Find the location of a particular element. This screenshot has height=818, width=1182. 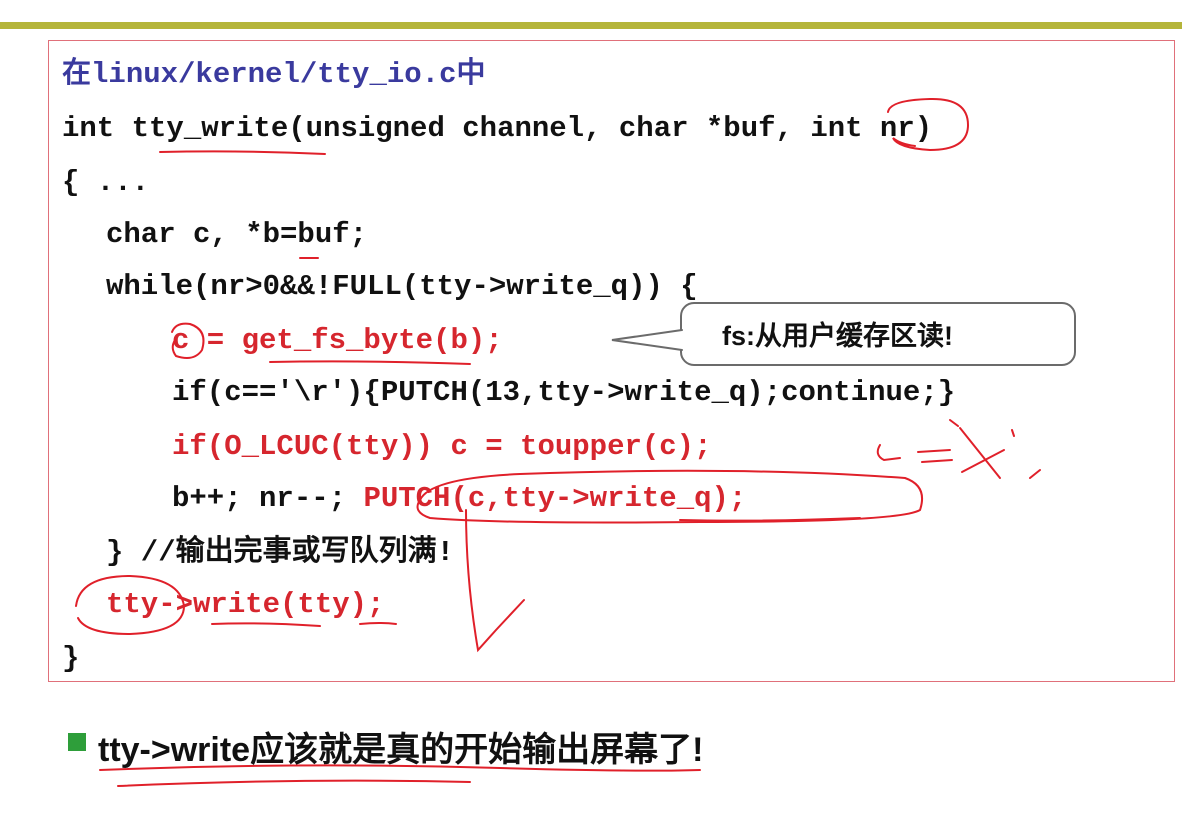

code-line-while: while(nr>0&&!FULL(tty->write_q)) { is located at coordinates (402, 286).